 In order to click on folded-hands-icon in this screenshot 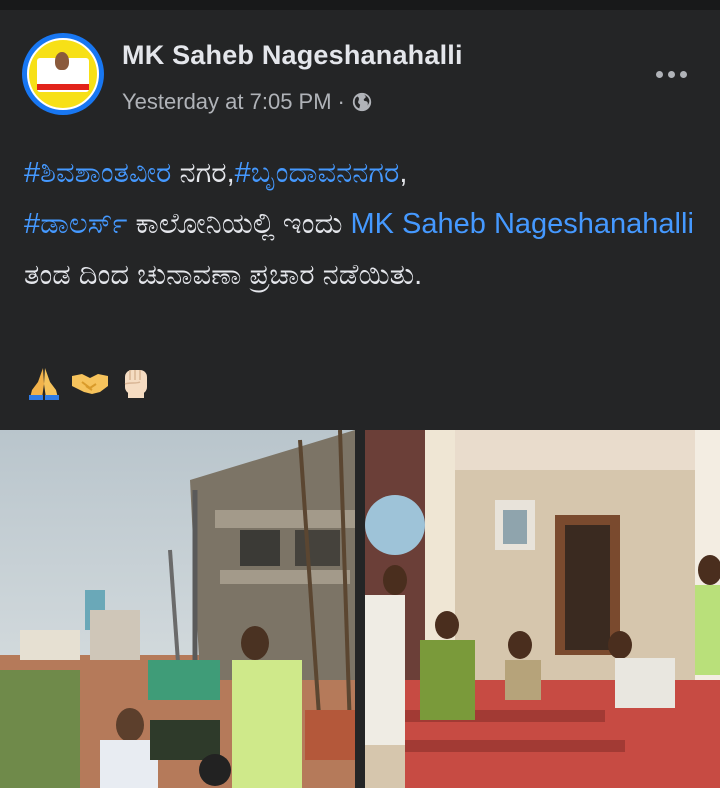, I will do `click(44, 384)`.